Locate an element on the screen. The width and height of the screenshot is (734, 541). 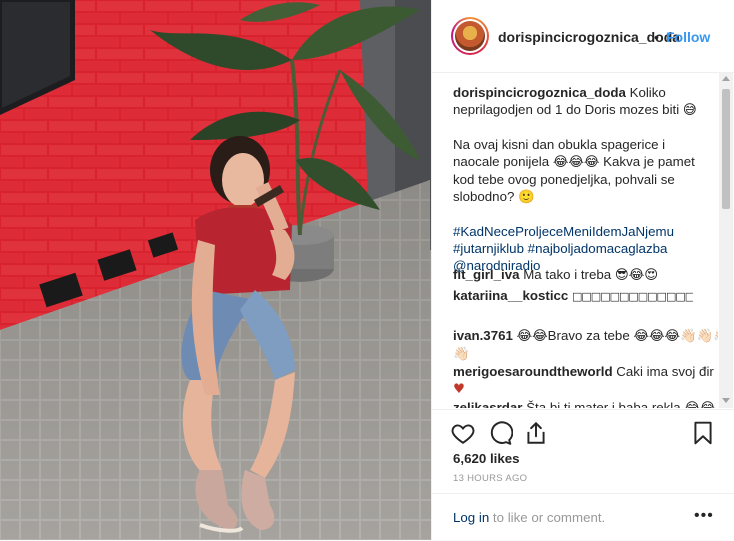
action-bar is located at coordinates (583, 431).